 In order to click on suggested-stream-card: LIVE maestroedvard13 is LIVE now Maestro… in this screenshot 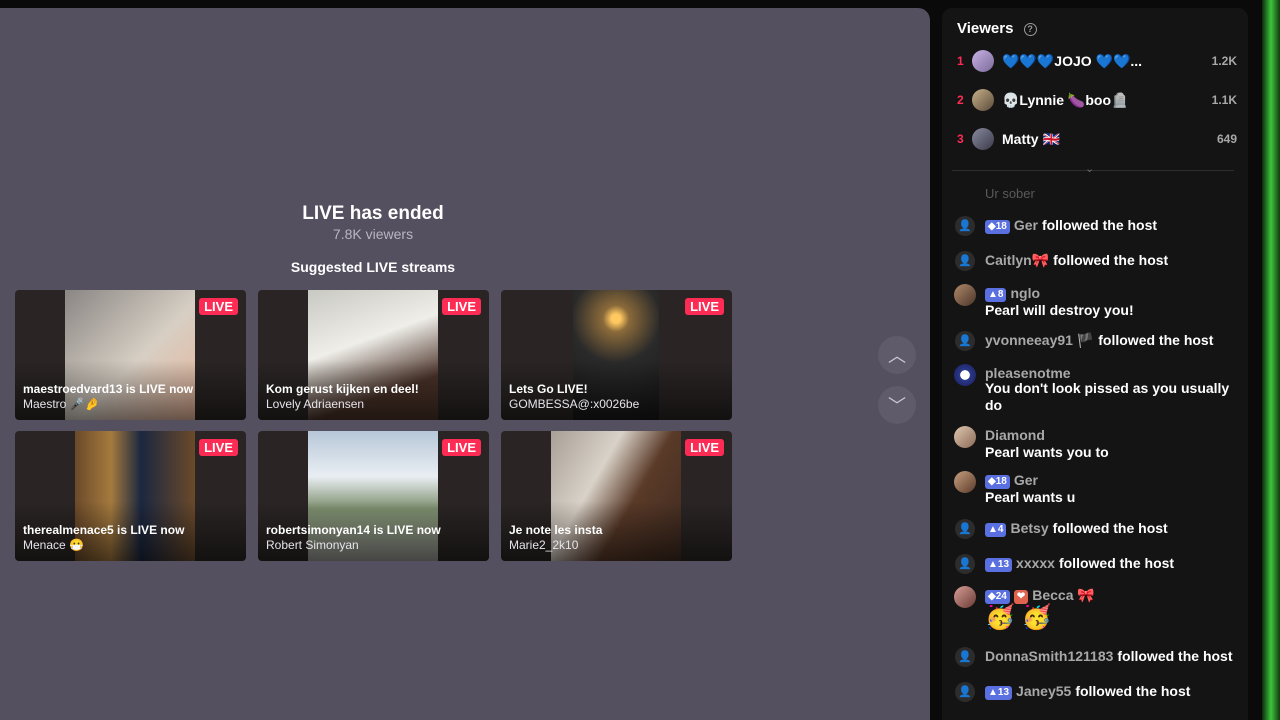, I will do `click(130, 355)`.